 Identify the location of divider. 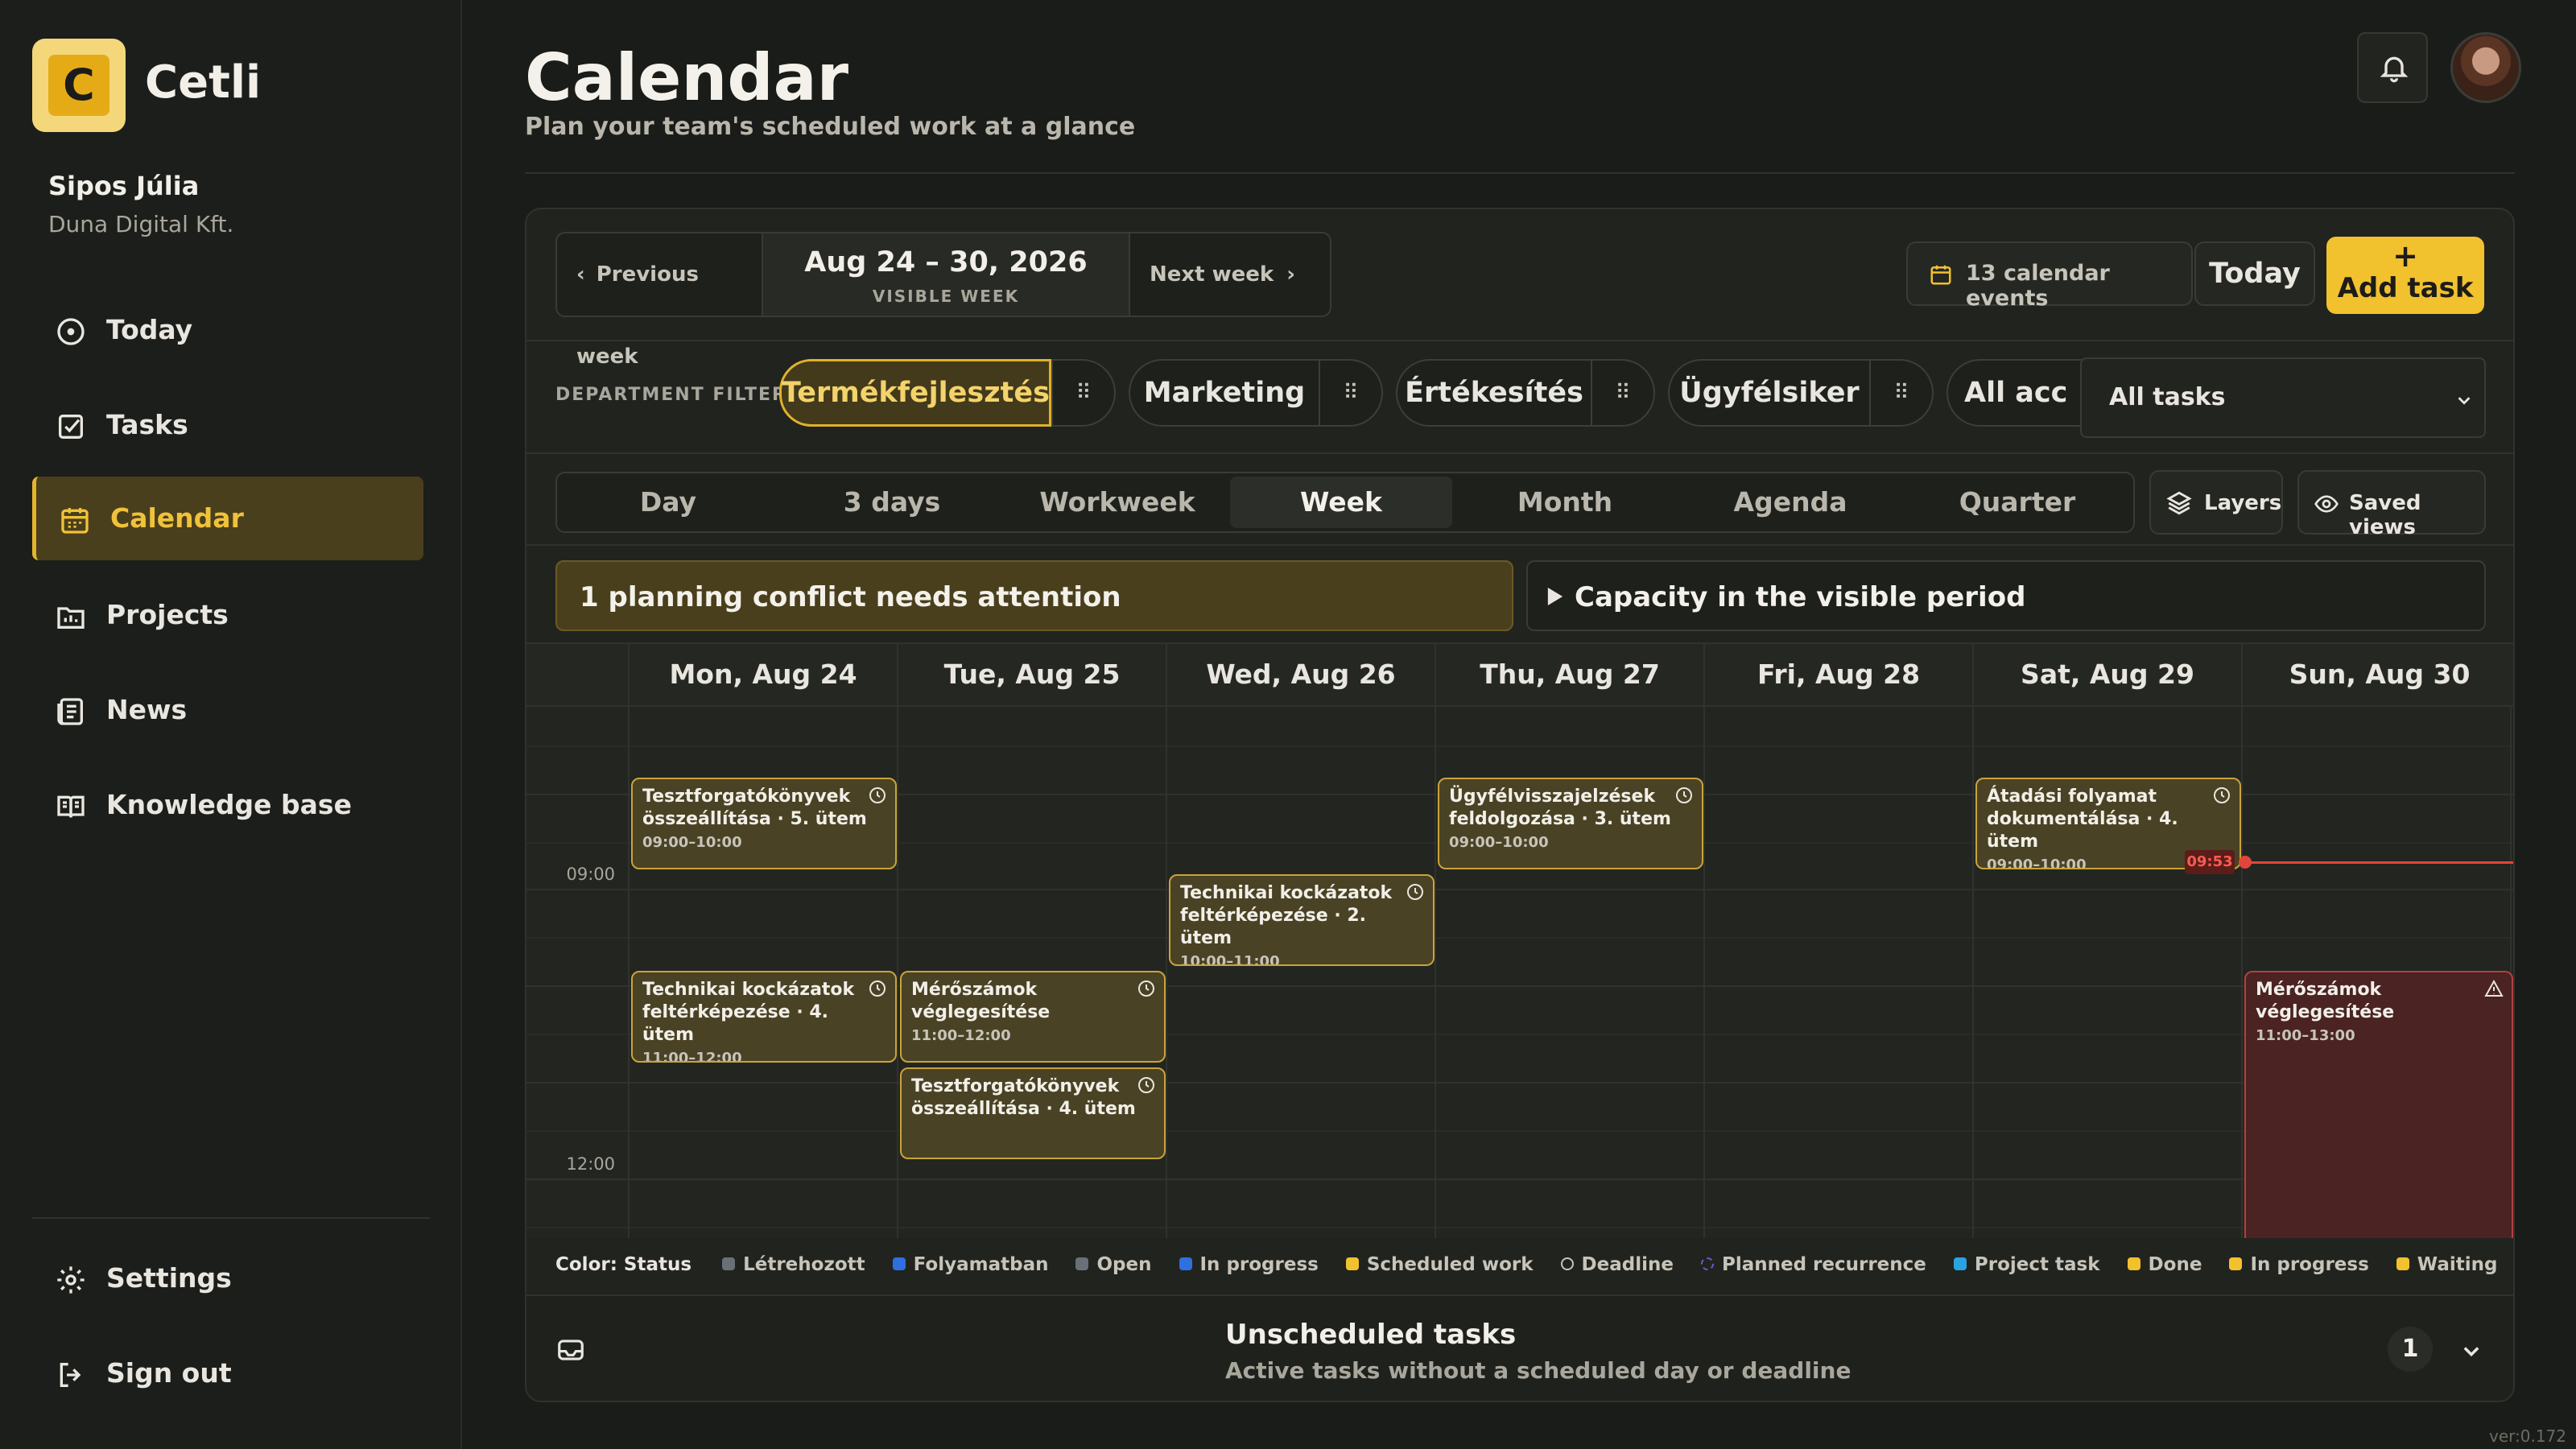
(1519, 545).